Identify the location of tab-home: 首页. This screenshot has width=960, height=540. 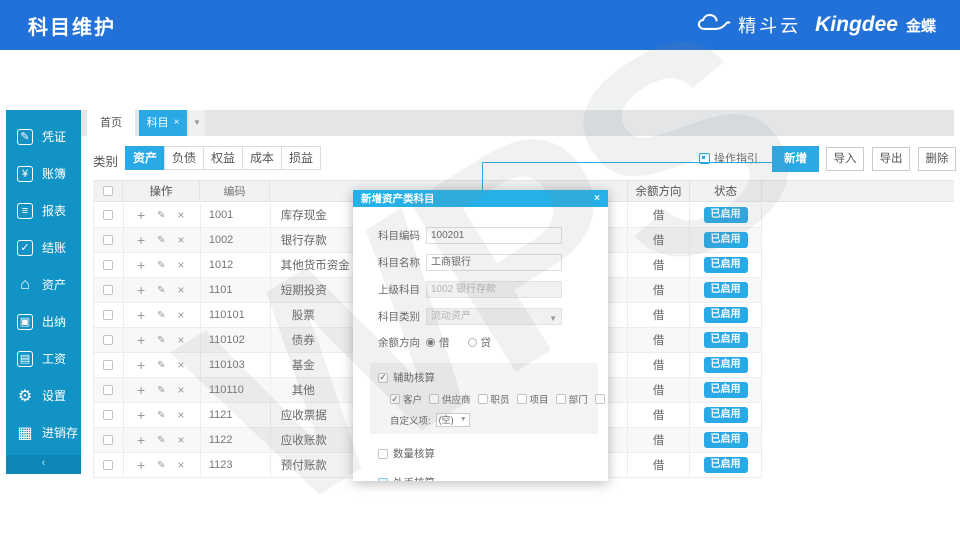
(111, 123).